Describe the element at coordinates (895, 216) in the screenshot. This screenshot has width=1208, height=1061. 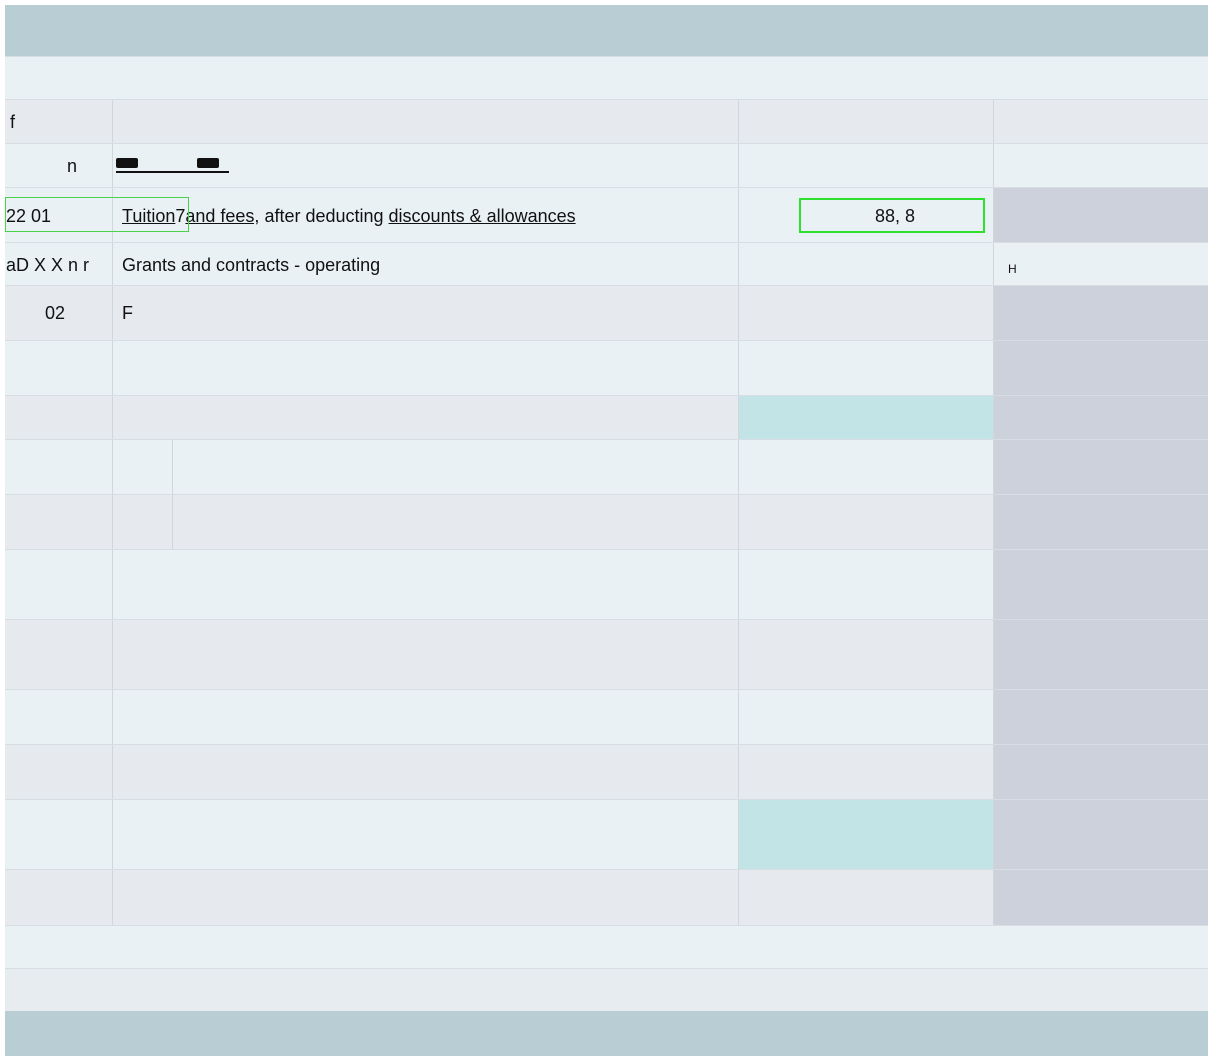
I see `amount-value: 88, 8` at that location.